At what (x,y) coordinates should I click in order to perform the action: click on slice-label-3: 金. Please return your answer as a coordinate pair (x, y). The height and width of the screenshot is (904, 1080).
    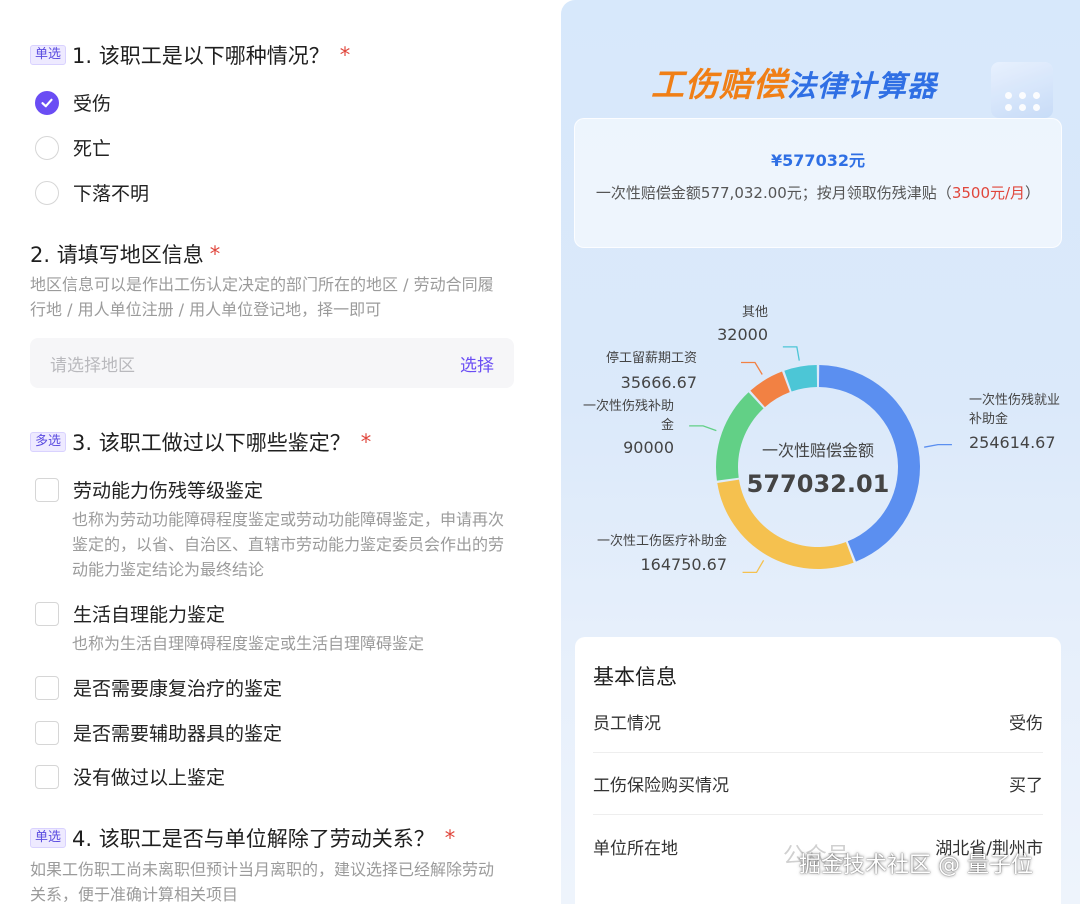
    Looking at the image, I should click on (667, 425).